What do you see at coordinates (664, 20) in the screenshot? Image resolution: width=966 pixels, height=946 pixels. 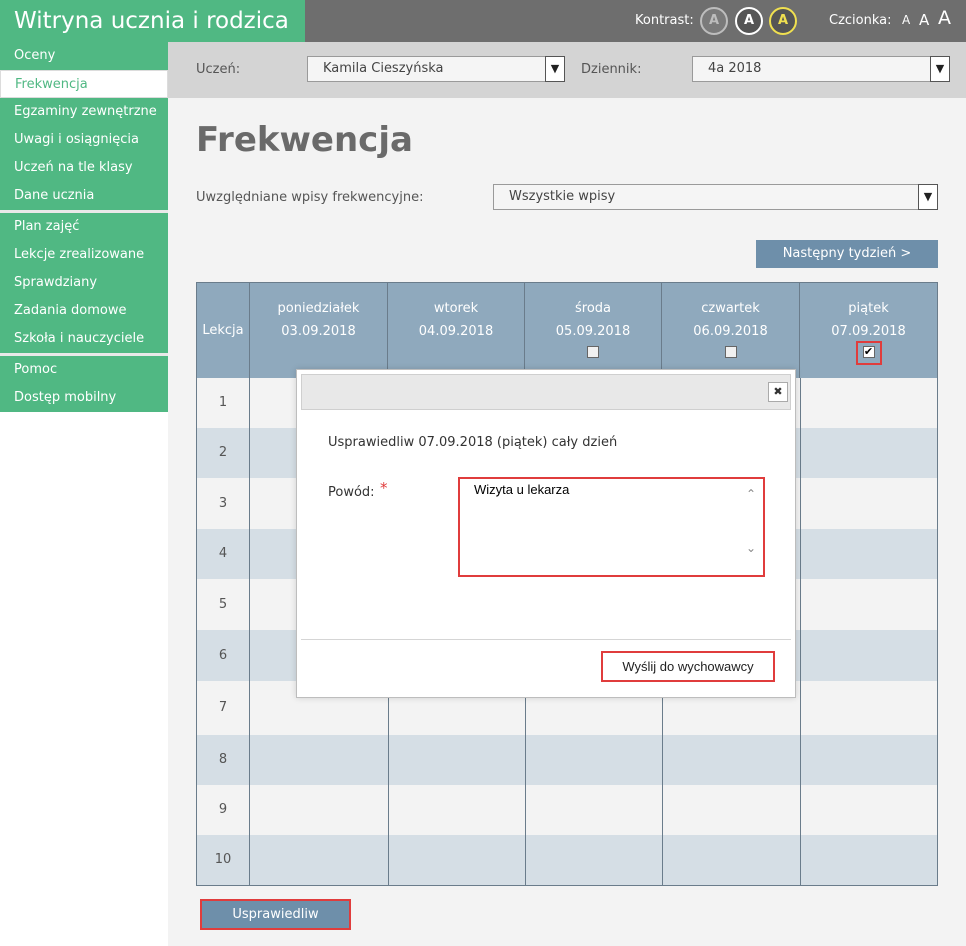 I see `kontrast-label: Kontrast:` at bounding box center [664, 20].